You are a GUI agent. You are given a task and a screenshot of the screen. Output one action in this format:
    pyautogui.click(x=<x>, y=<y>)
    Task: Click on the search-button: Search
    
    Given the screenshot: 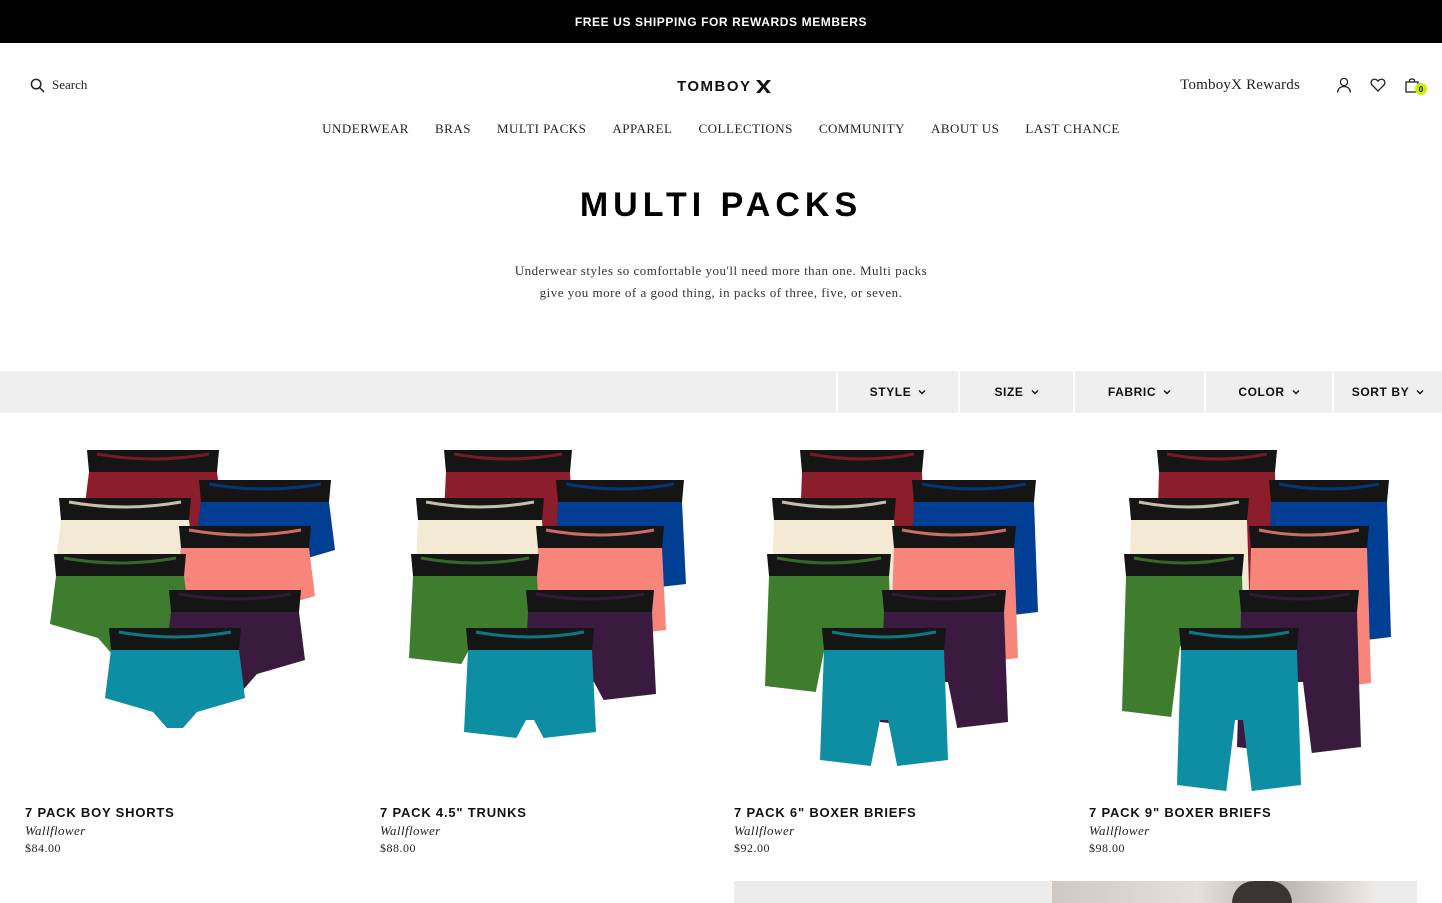 What is the action you would take?
    pyautogui.click(x=58, y=85)
    